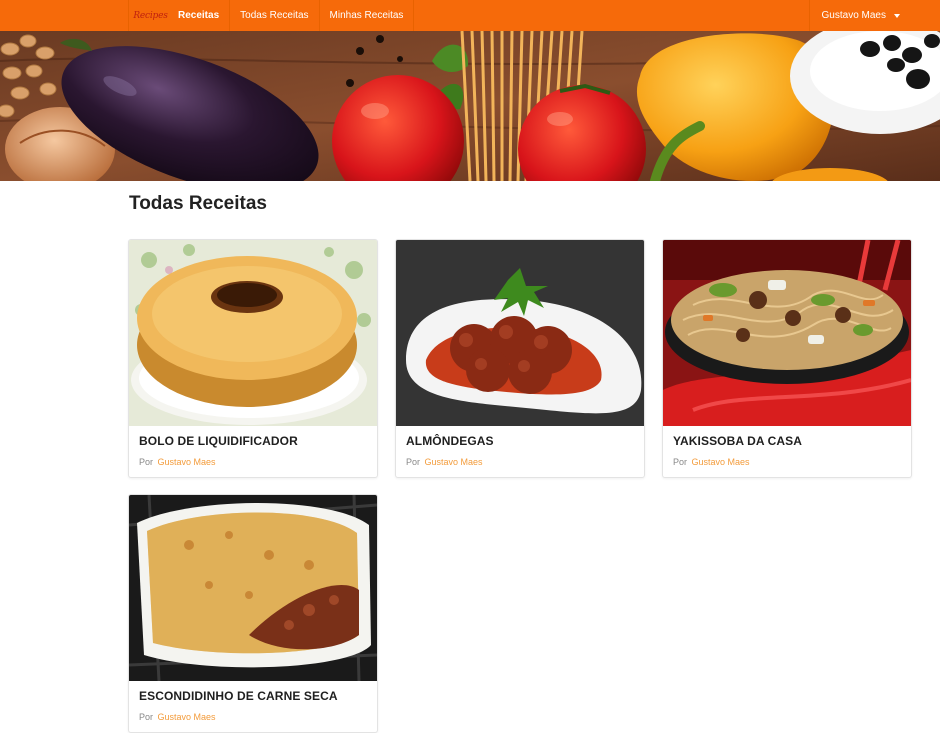  I want to click on brand-logo-text: Recipes, so click(150, 15).